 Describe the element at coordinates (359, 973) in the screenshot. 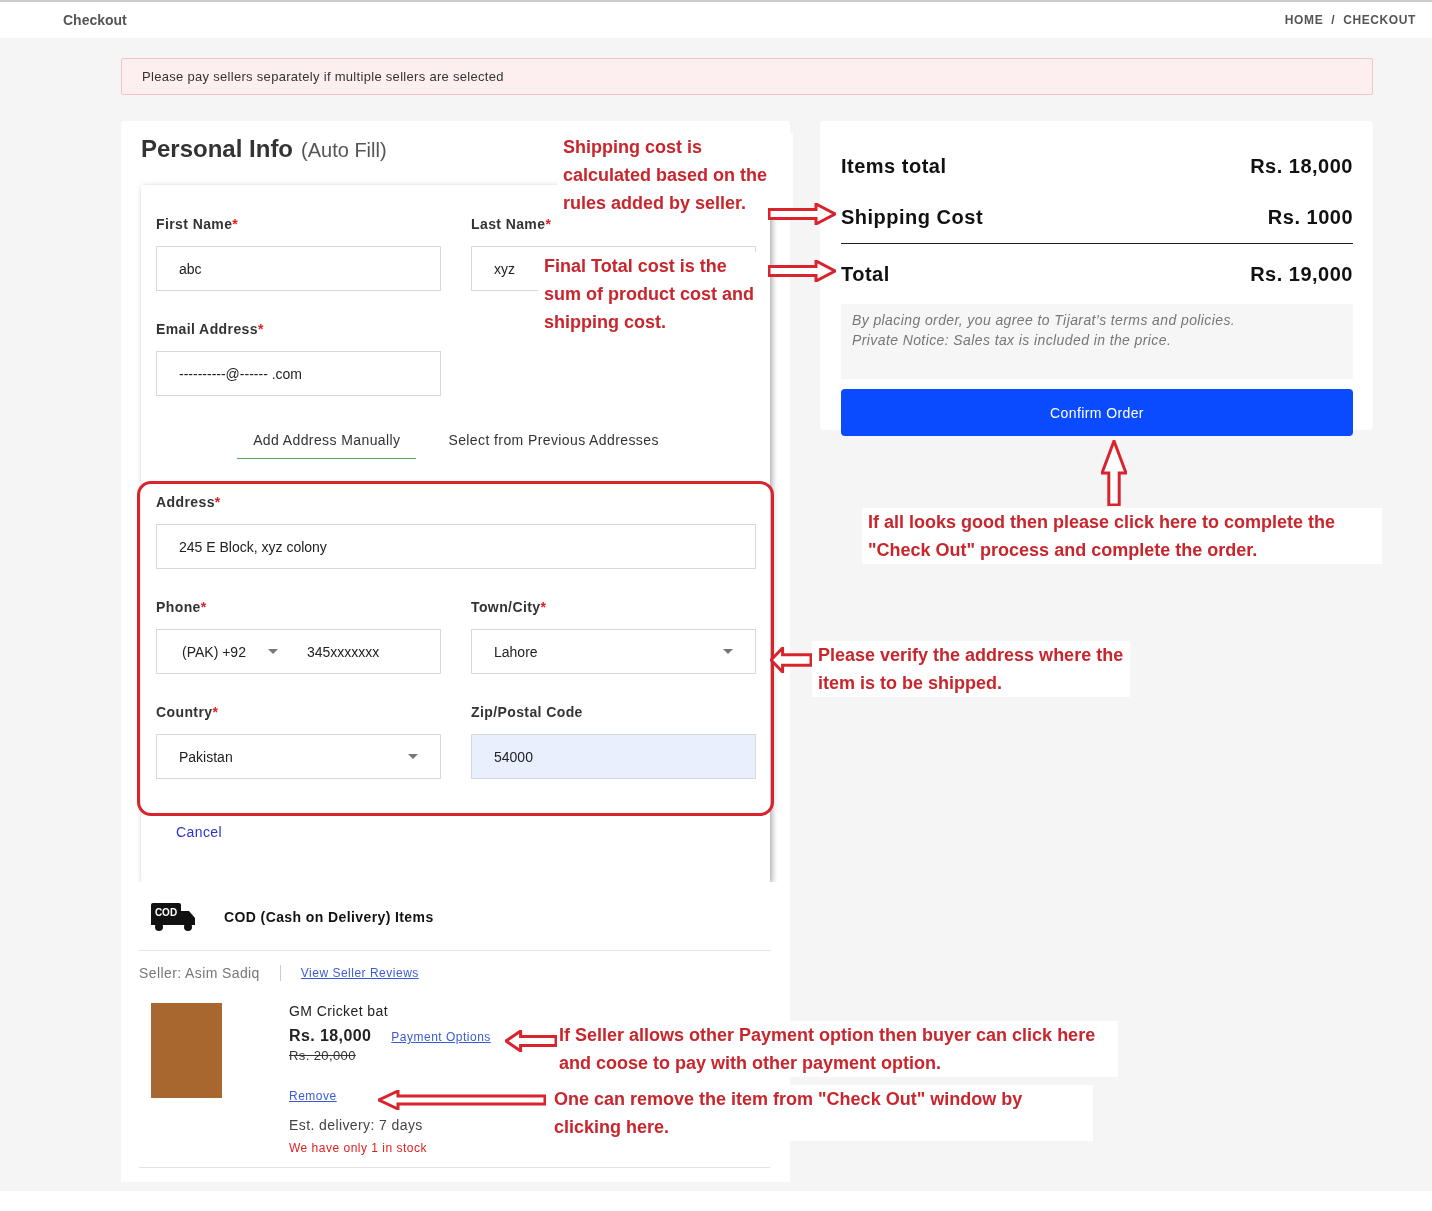

I see `seller-reviews-link: View Seller Reviews` at that location.